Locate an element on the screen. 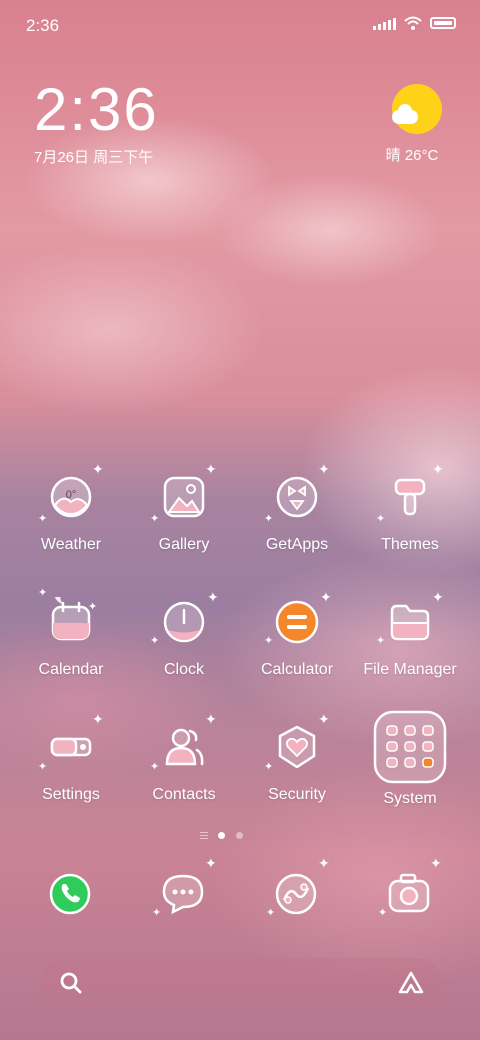 The width and height of the screenshot is (480, 1040). app-security: Security is located at coordinates (297, 763).